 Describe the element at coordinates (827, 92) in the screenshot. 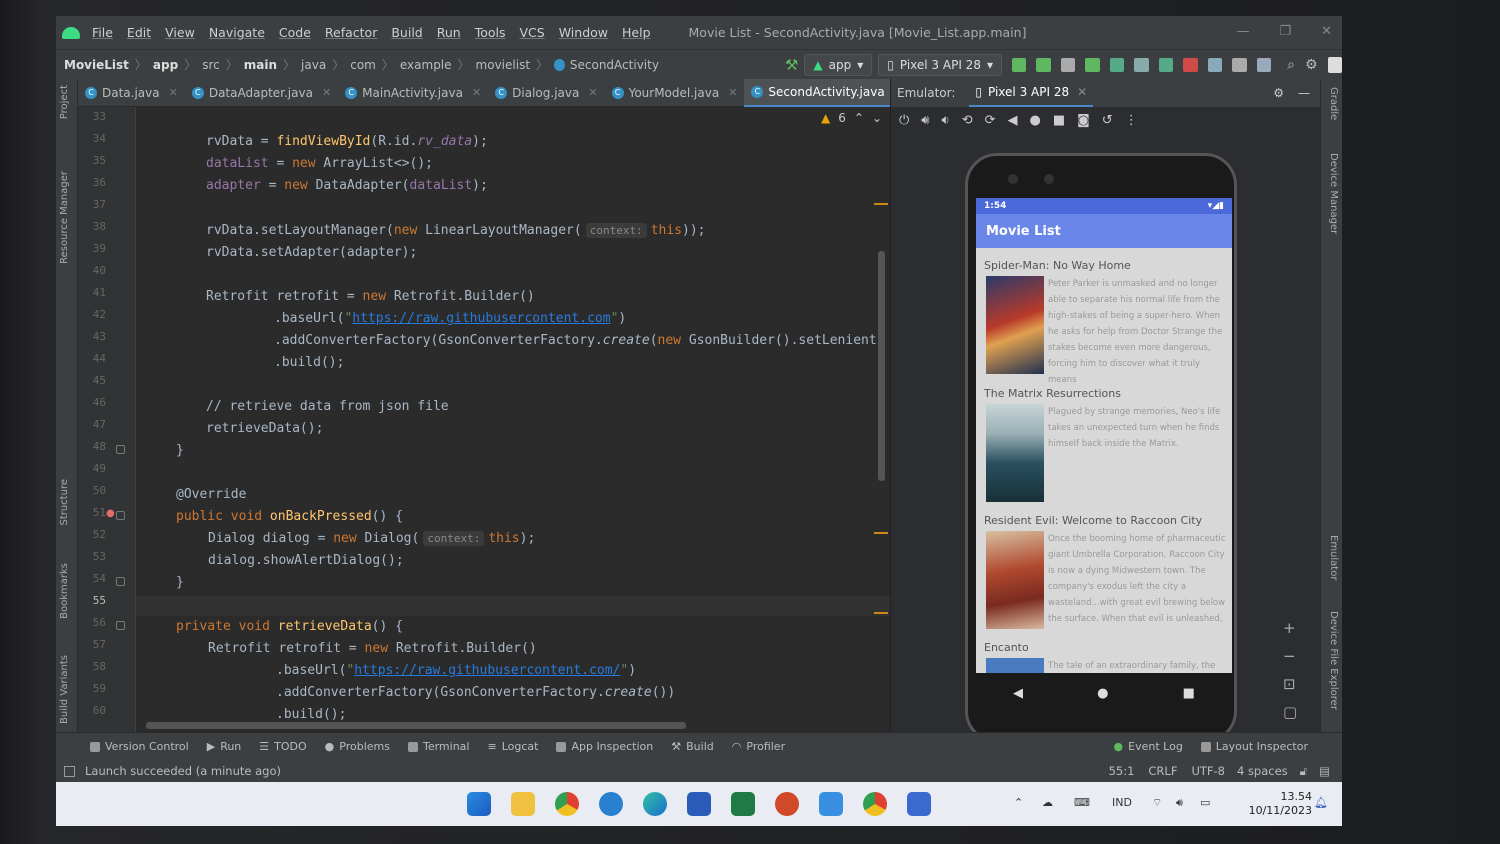

I see `tab-secondactivity: CSecondActivity.java✕` at that location.